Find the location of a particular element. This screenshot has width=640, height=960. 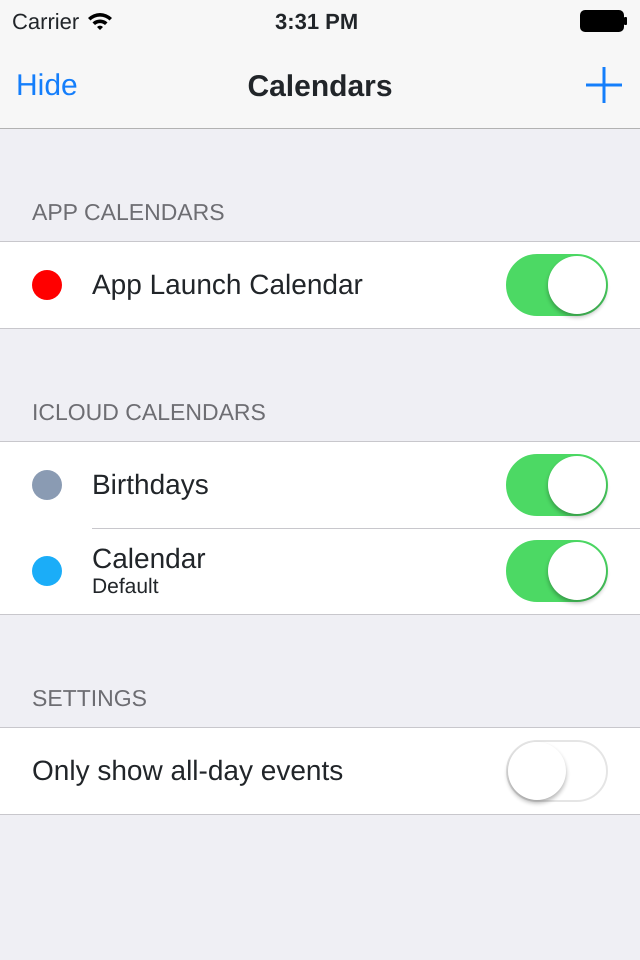

clock-time: 3:31 PM is located at coordinates (316, 22).